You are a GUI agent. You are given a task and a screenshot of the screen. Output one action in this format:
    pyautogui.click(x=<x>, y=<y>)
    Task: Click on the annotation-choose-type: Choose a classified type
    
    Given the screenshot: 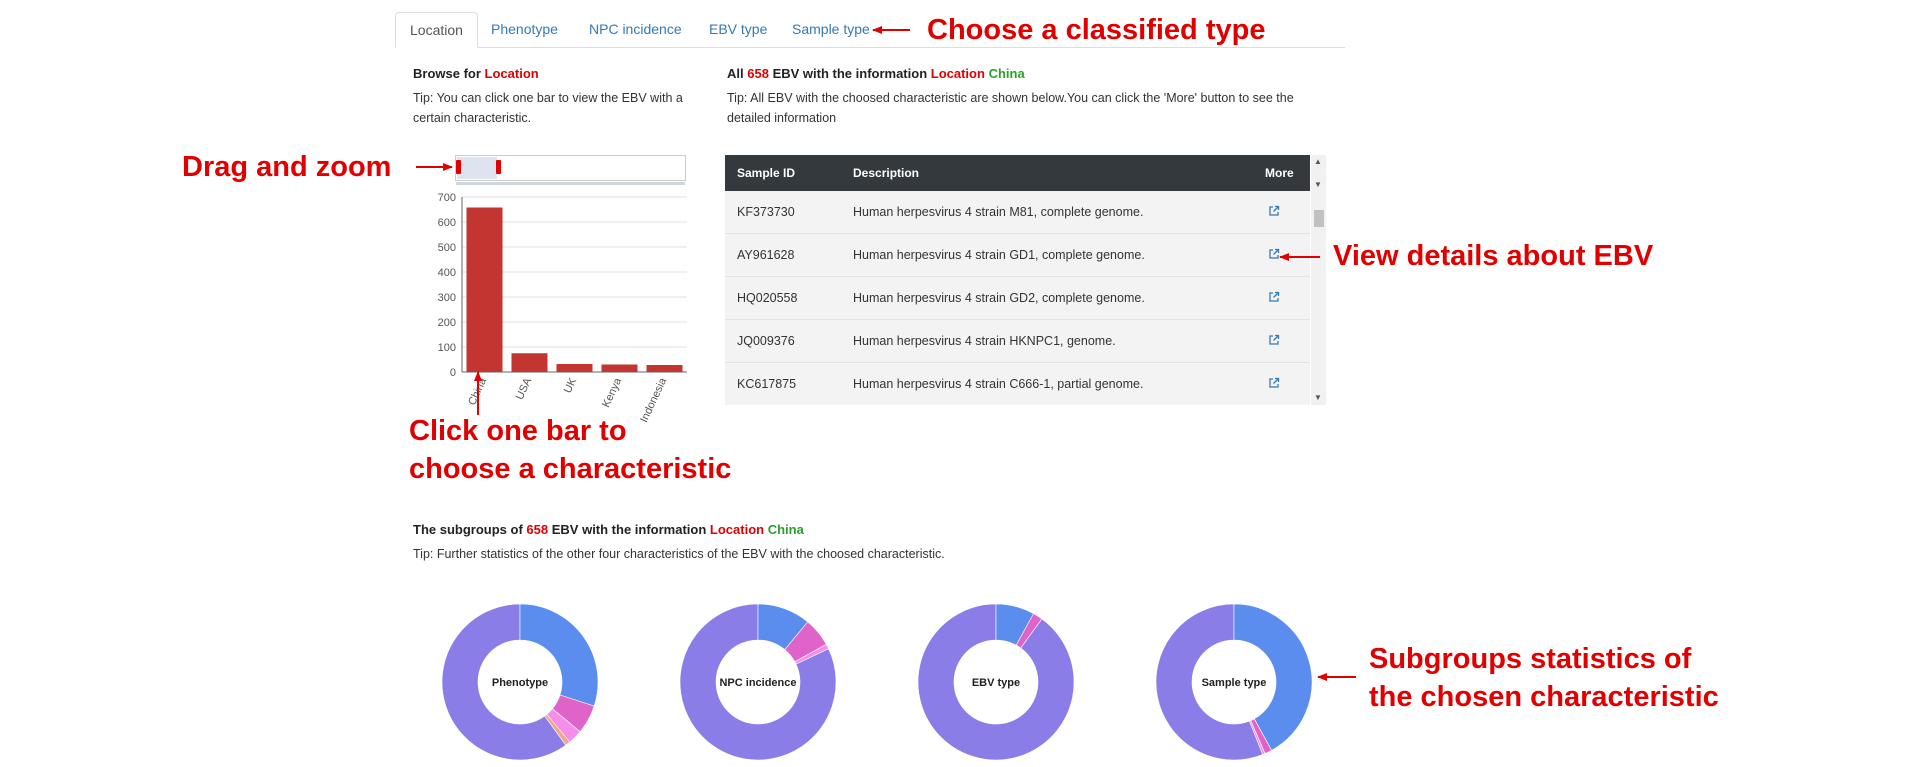 What is the action you would take?
    pyautogui.click(x=1096, y=30)
    